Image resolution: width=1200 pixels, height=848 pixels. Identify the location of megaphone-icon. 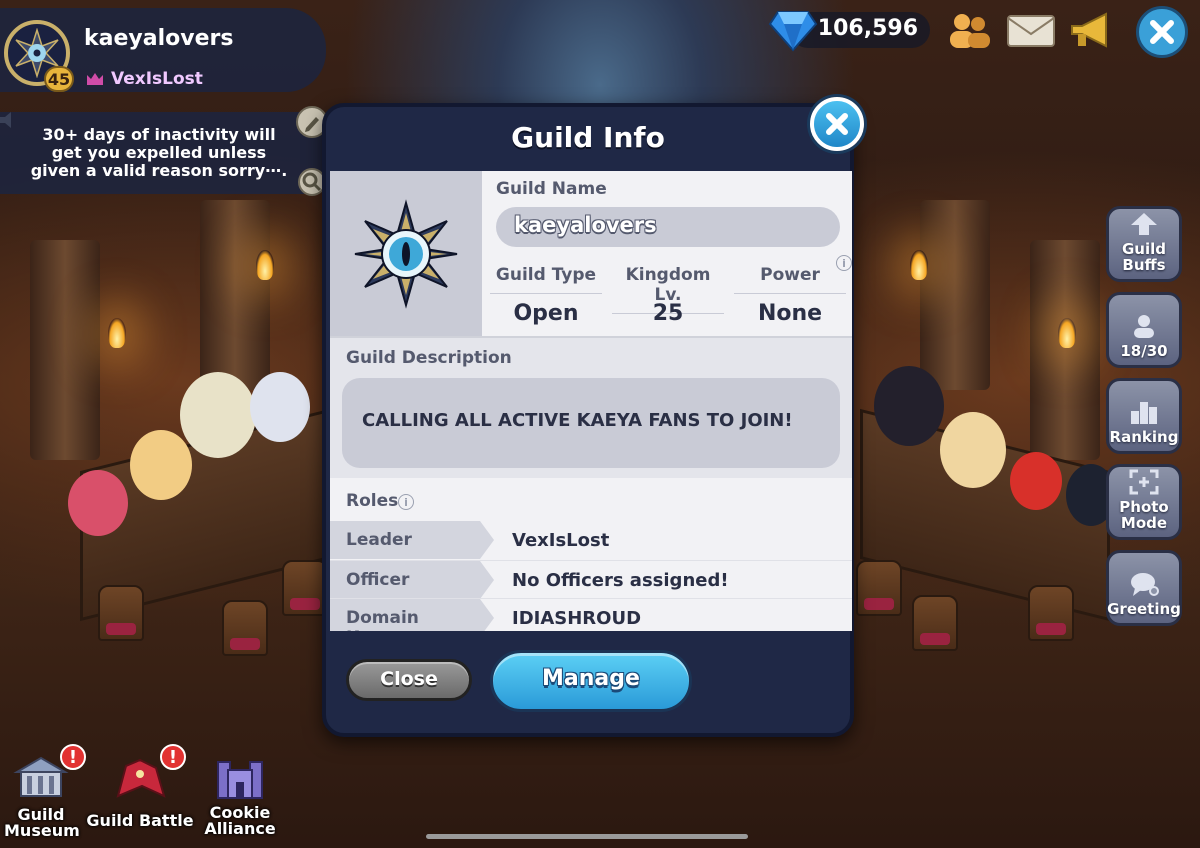
(1093, 30).